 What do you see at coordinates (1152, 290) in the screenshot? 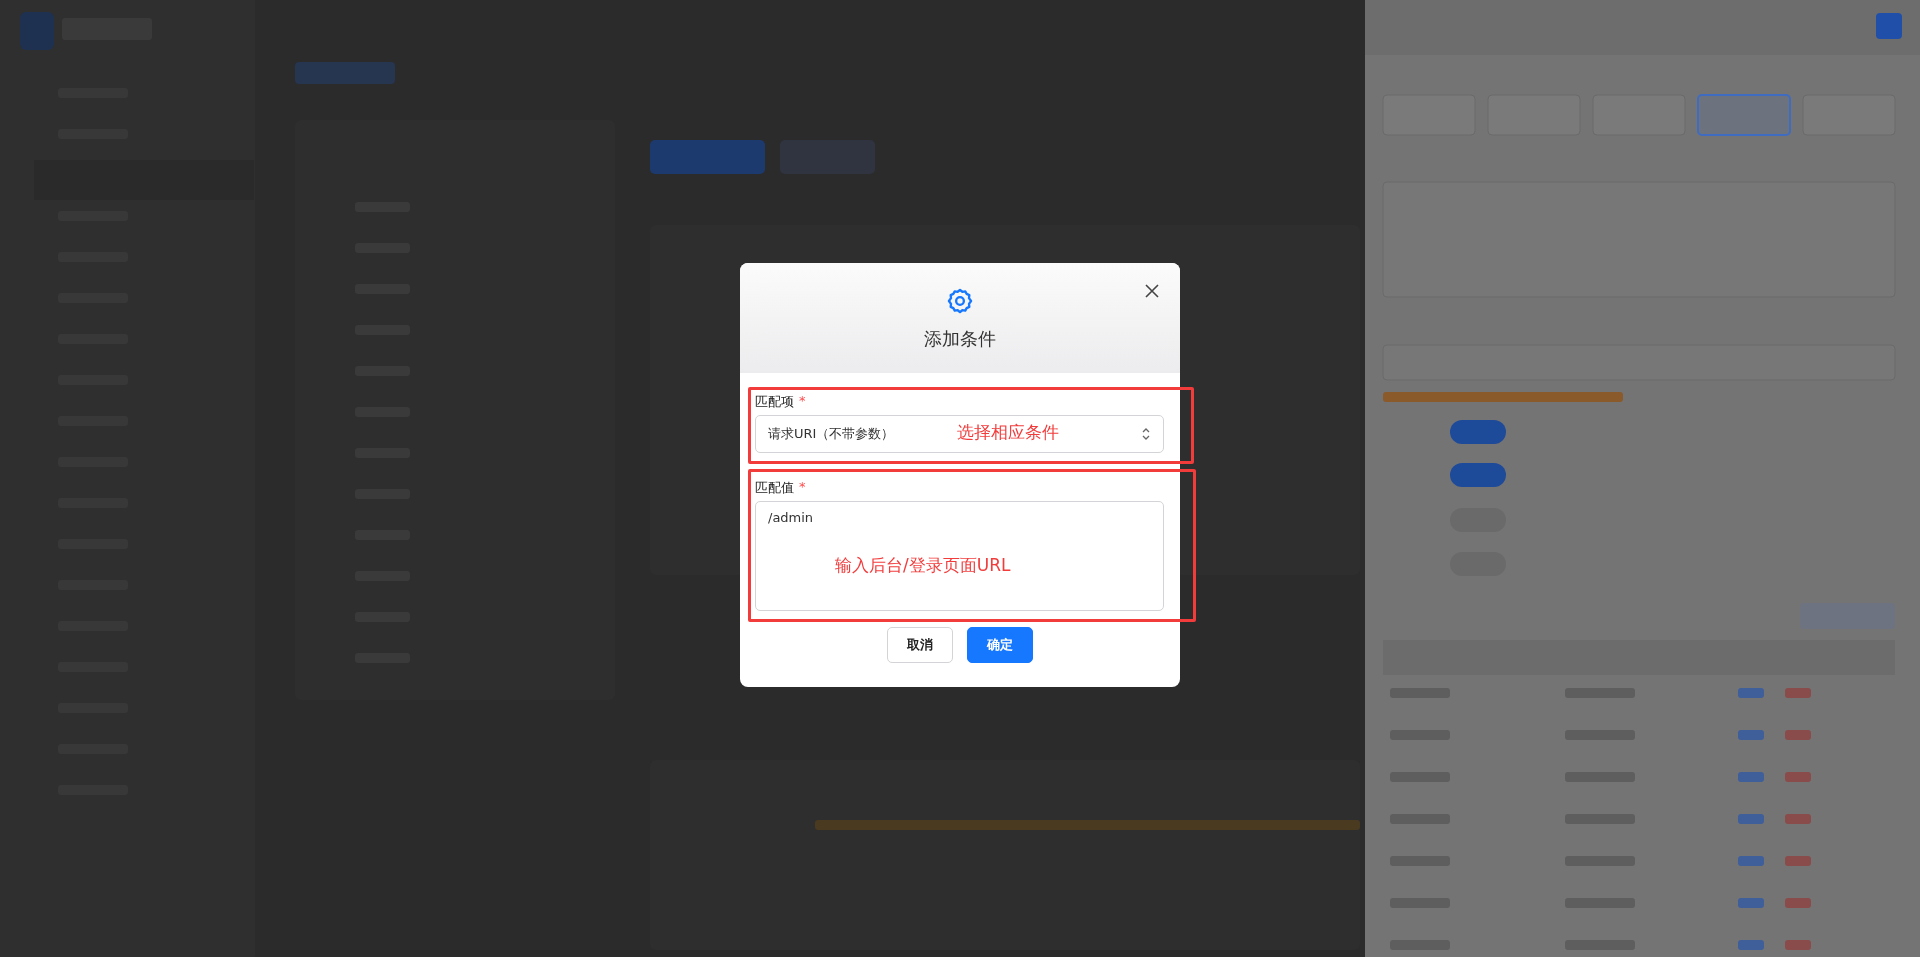
I see `close-icon` at bounding box center [1152, 290].